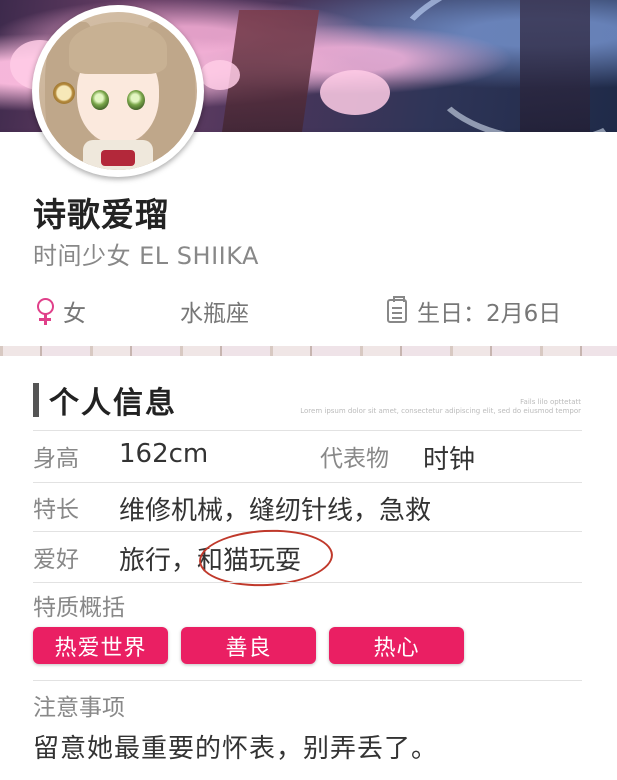 The height and width of the screenshot is (780, 617). I want to click on birthday-field: 生日：2月6日, so click(474, 311).